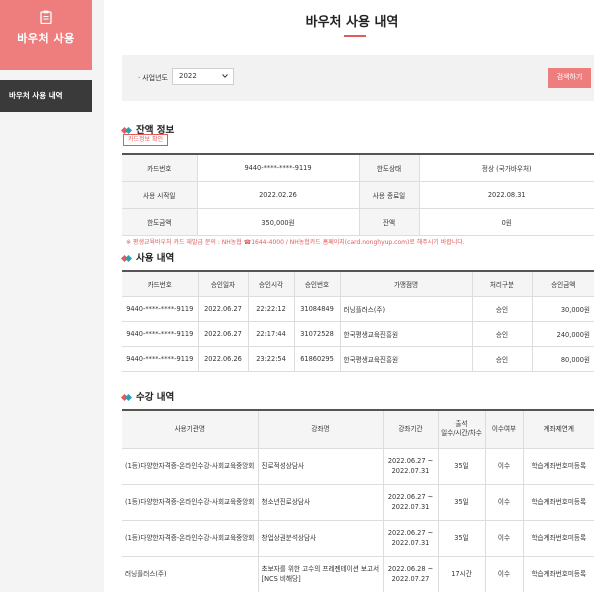 The height and width of the screenshot is (592, 600). I want to click on label-cell: 사용 시작일, so click(160, 195).